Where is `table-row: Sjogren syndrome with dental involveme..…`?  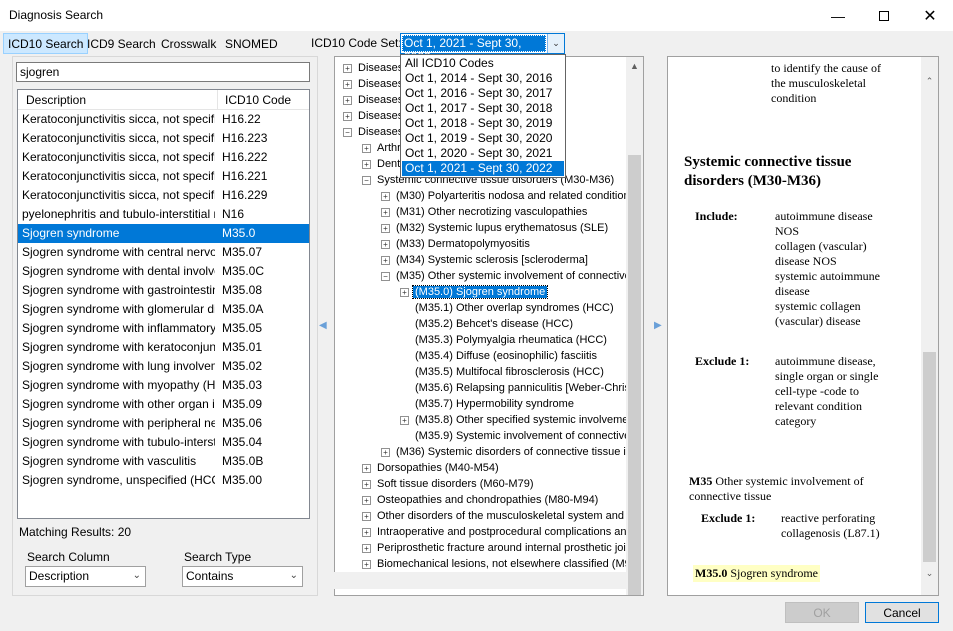 table-row: Sjogren syndrome with dental involveme..… is located at coordinates (163, 271).